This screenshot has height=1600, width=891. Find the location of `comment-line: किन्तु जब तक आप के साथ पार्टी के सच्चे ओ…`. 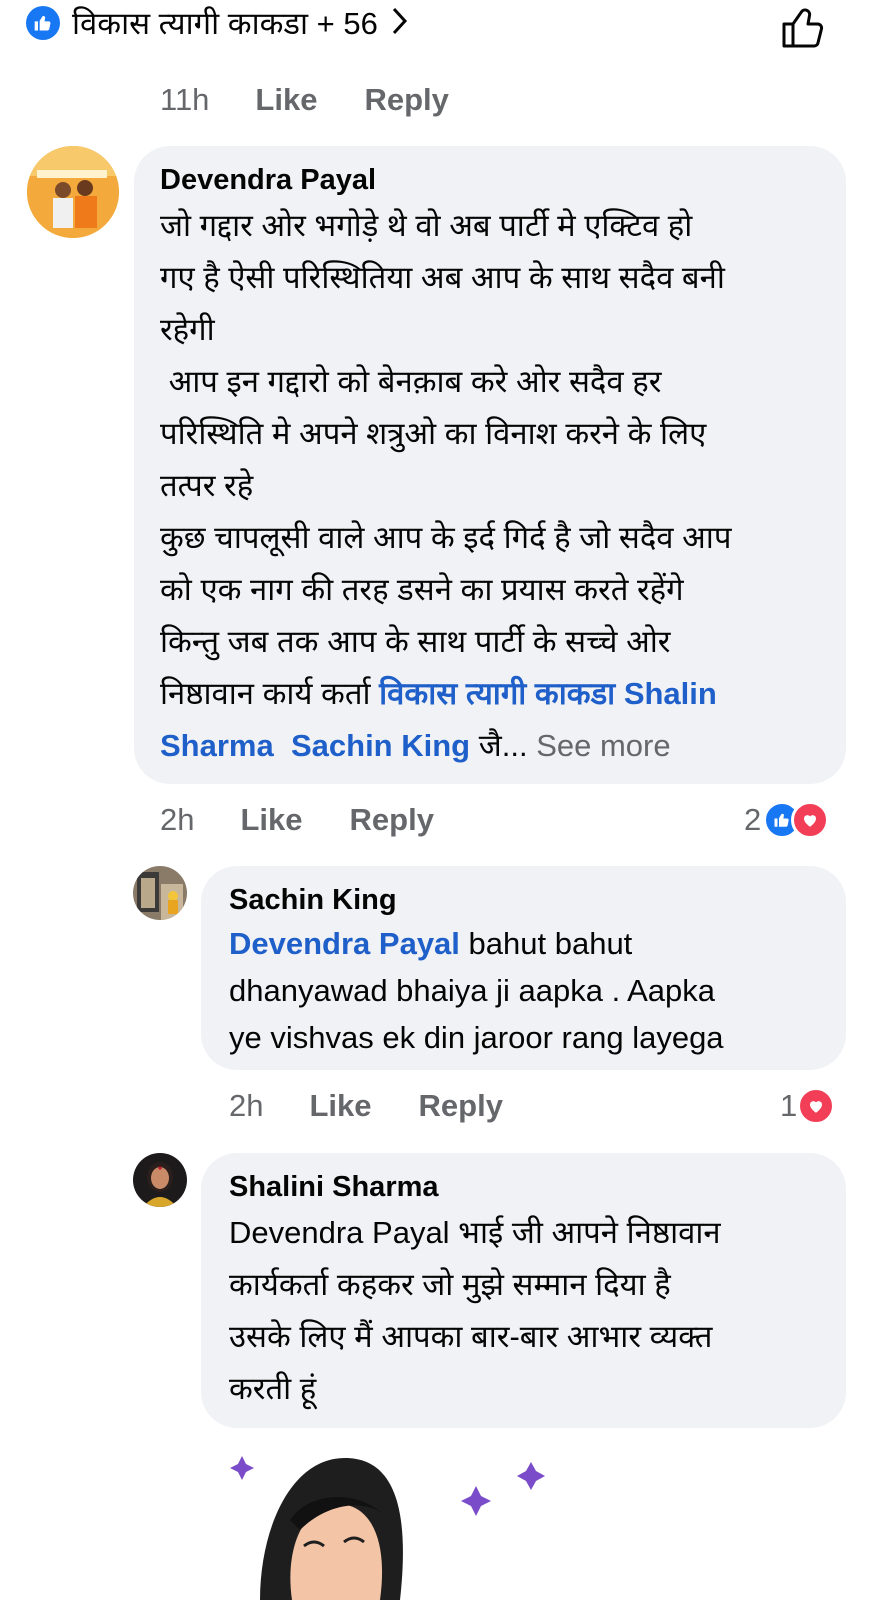

comment-line: किन्तु जब तक आप के साथ पार्टी के सच्चे ओ… is located at coordinates (415, 641).